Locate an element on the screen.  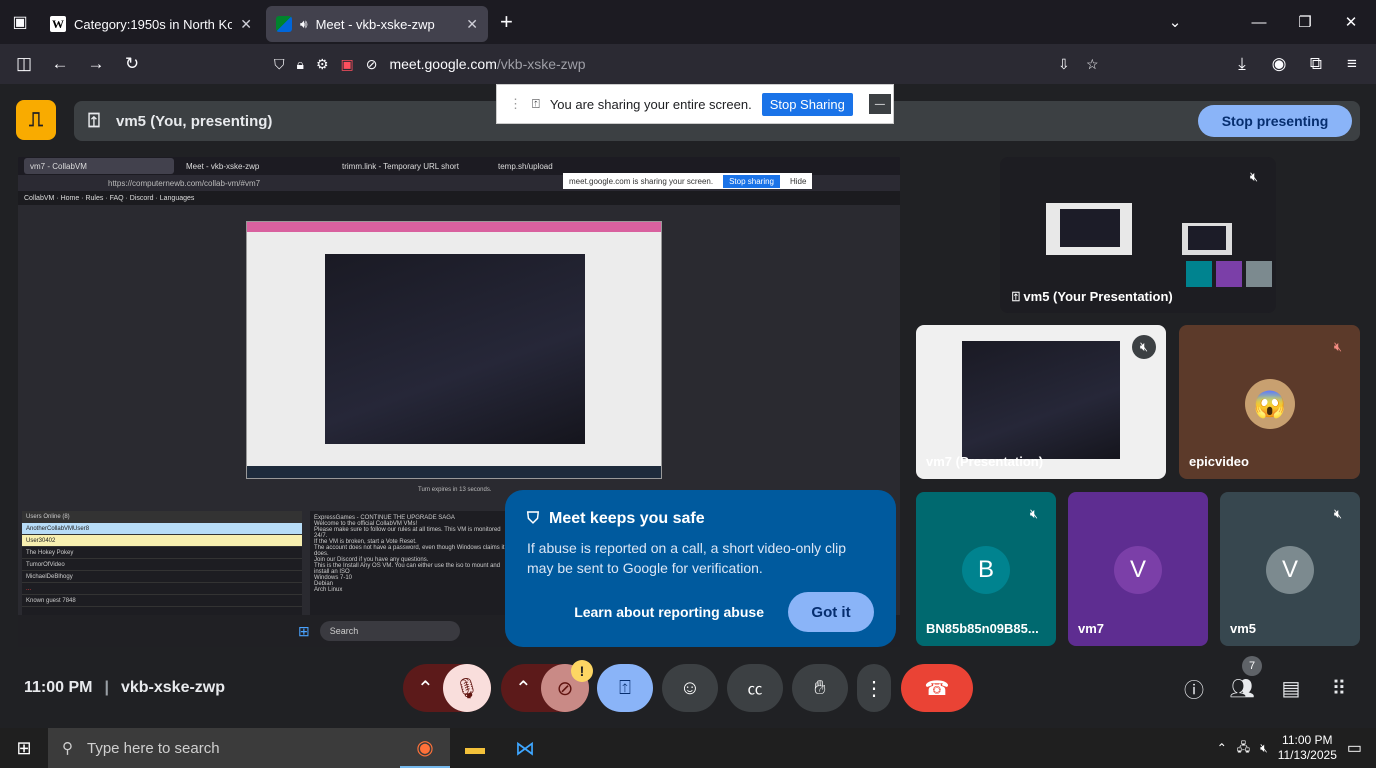
new-tab-icon: + is located at coordinates (506, 22).